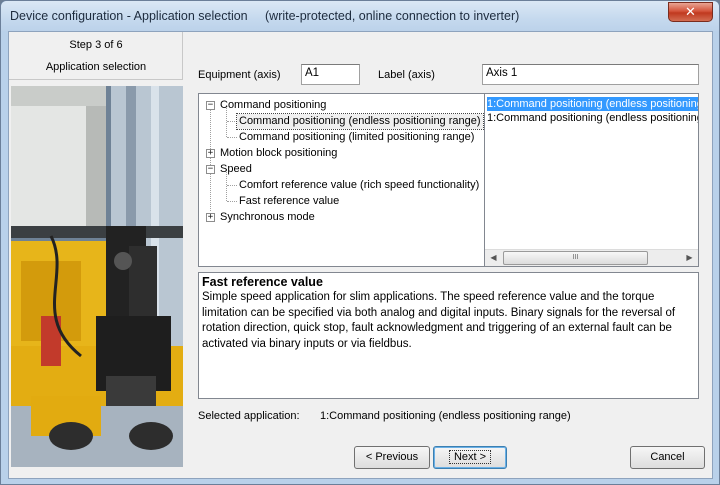 This screenshot has width=720, height=485. I want to click on step-indicator: Step 3 of 6, so click(96, 45).